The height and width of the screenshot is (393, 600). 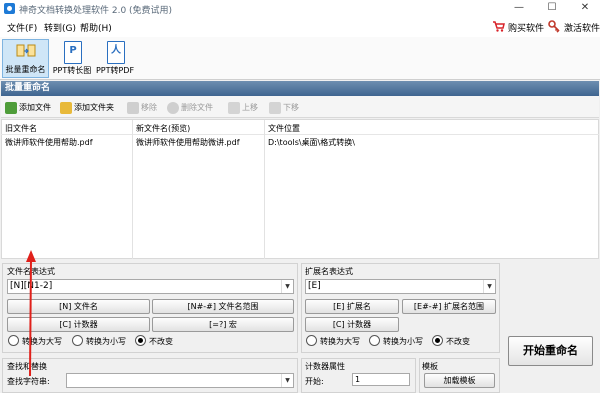 What do you see at coordinates (554, 26) in the screenshot?
I see `key-icon` at bounding box center [554, 26].